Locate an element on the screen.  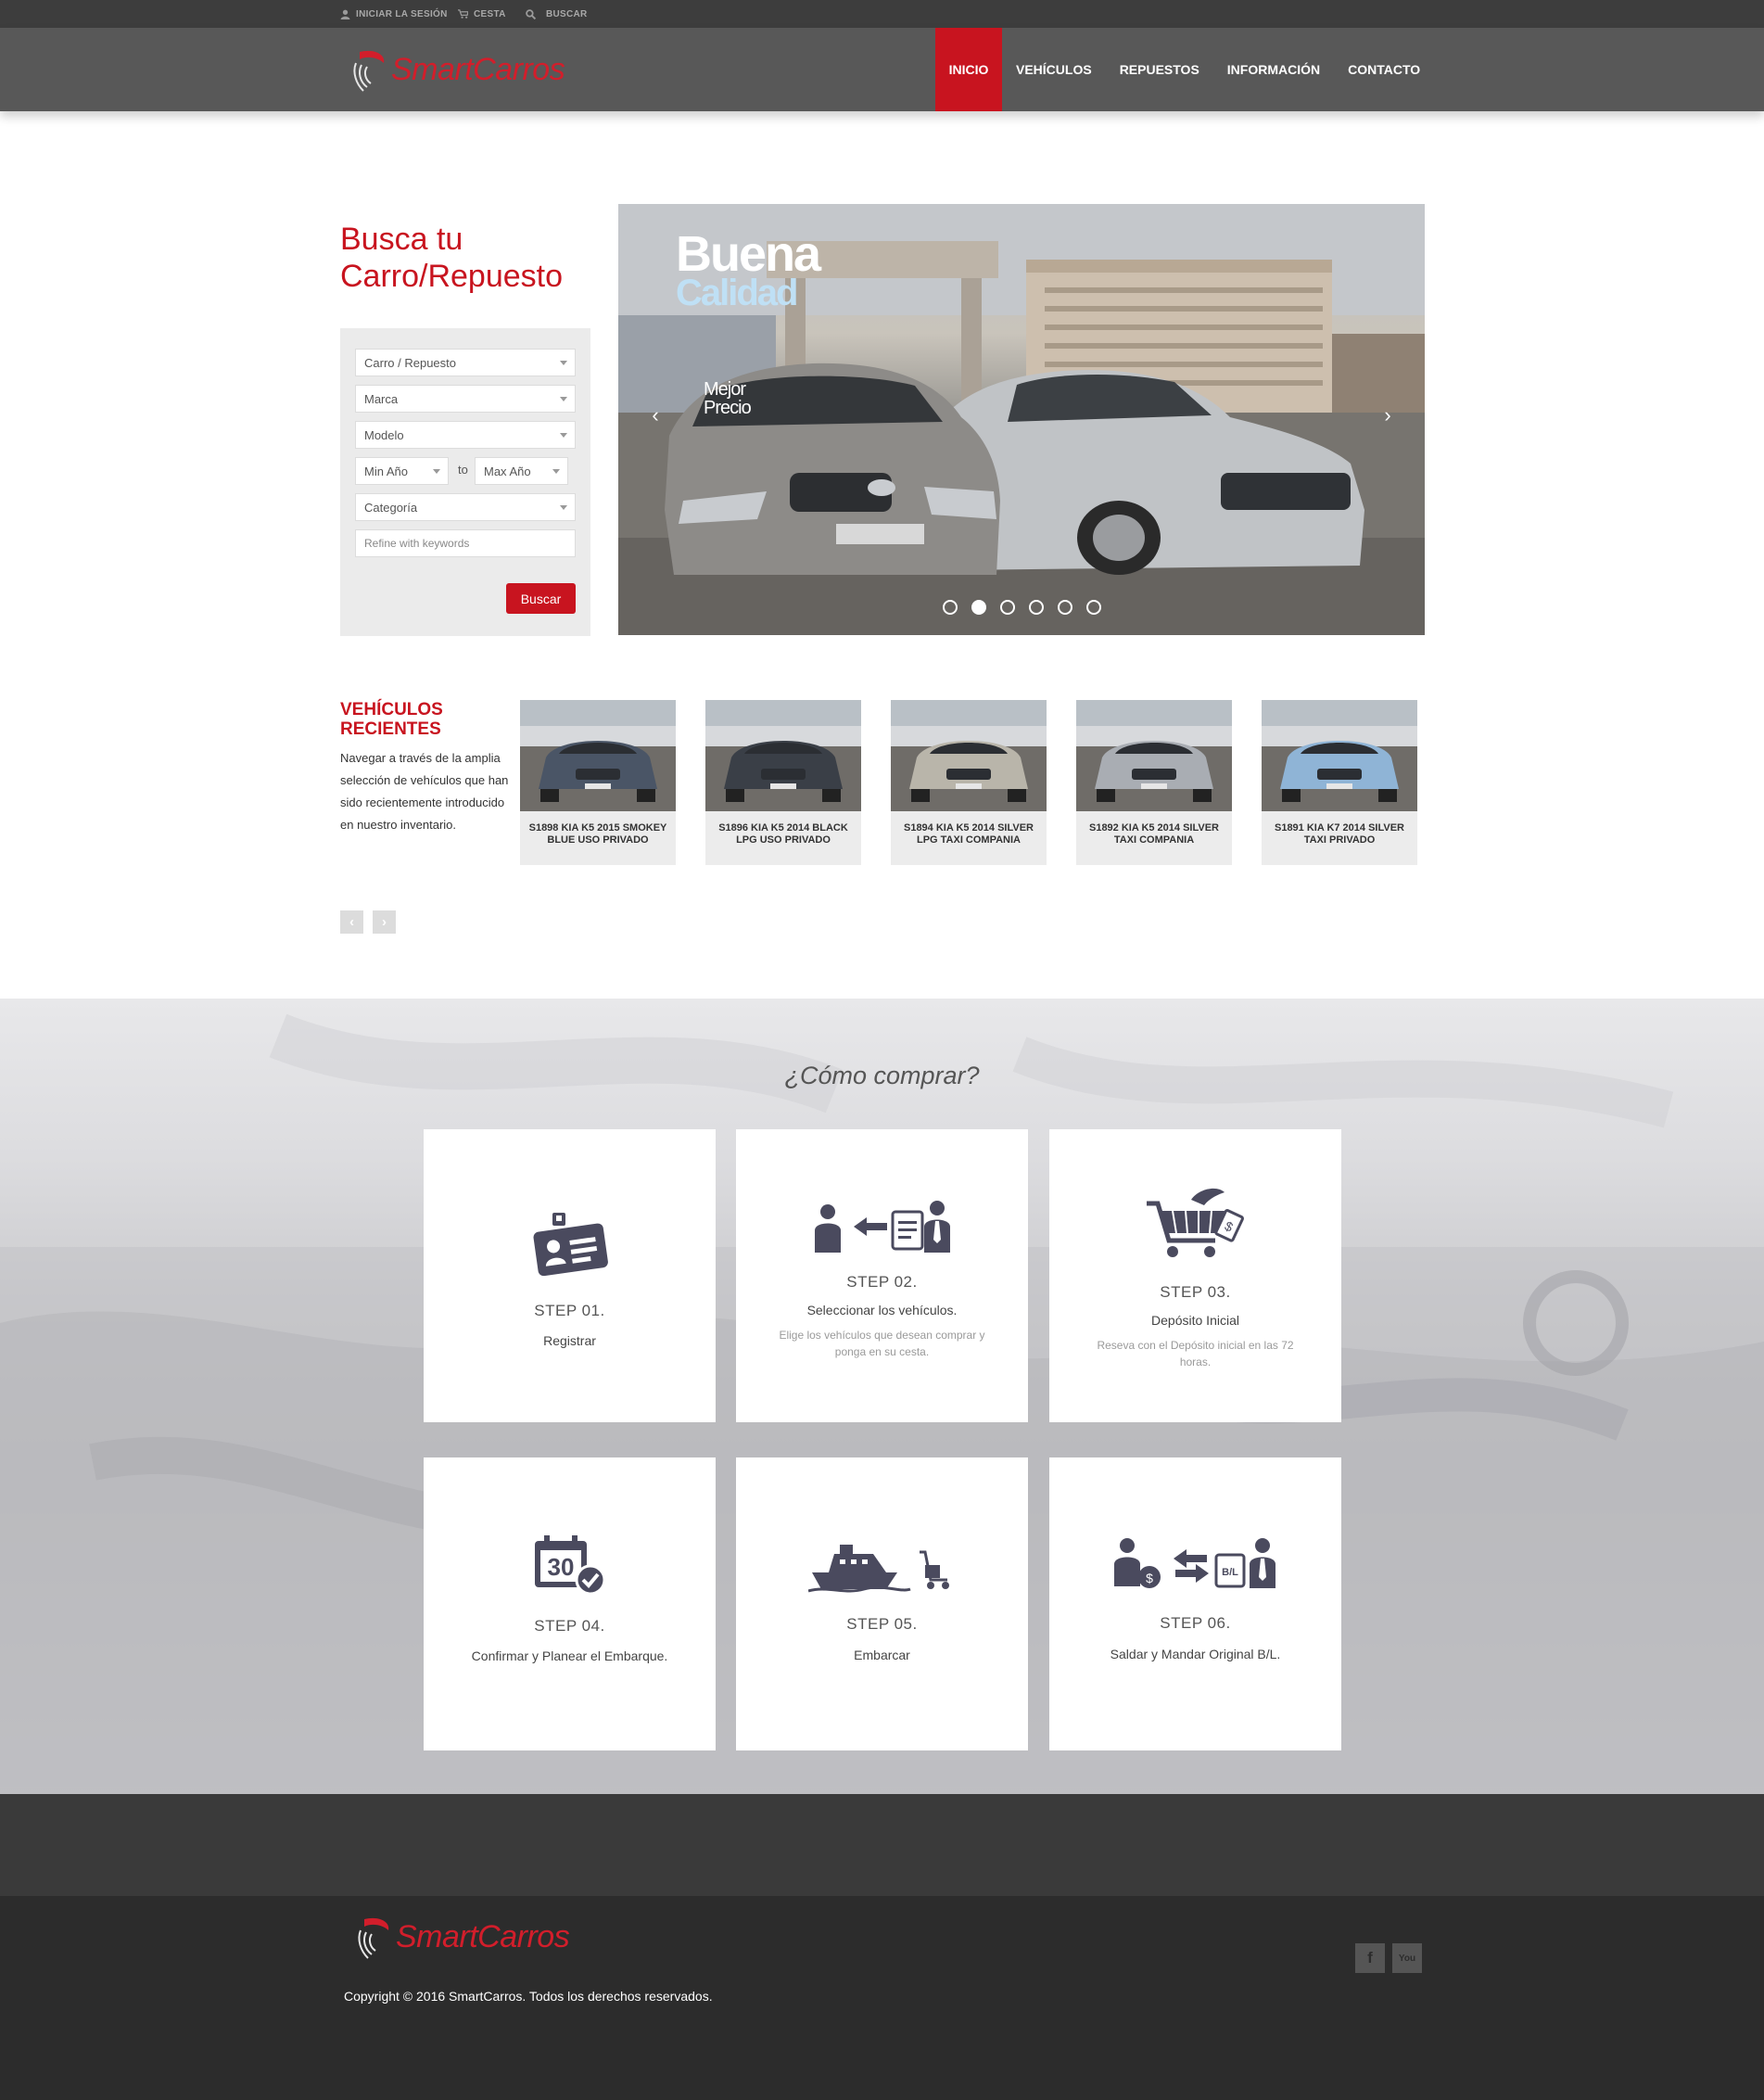
slider-next-button: › is located at coordinates (1387, 415).